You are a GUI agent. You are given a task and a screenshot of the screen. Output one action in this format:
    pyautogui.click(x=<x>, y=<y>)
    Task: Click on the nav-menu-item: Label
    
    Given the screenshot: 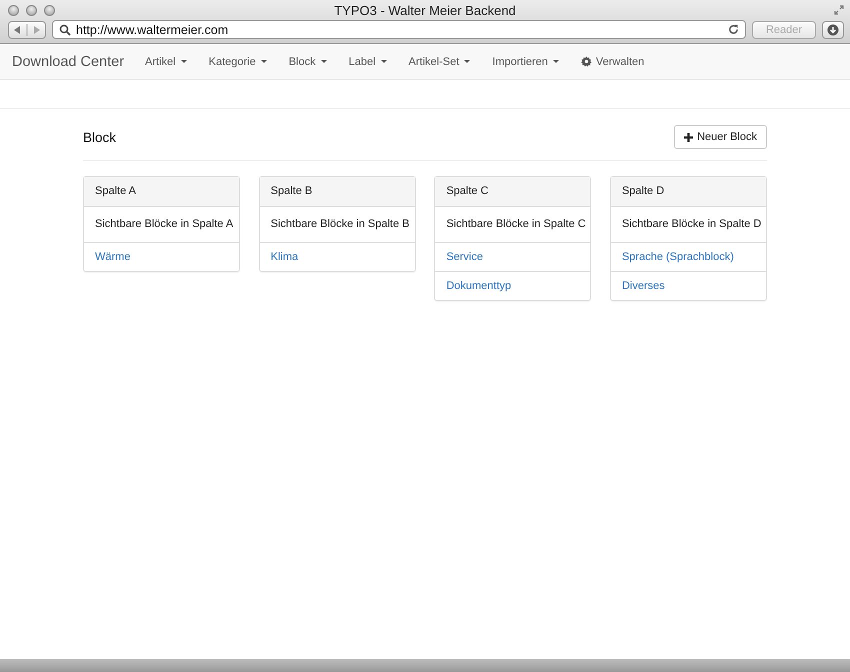 What is the action you would take?
    pyautogui.click(x=368, y=62)
    